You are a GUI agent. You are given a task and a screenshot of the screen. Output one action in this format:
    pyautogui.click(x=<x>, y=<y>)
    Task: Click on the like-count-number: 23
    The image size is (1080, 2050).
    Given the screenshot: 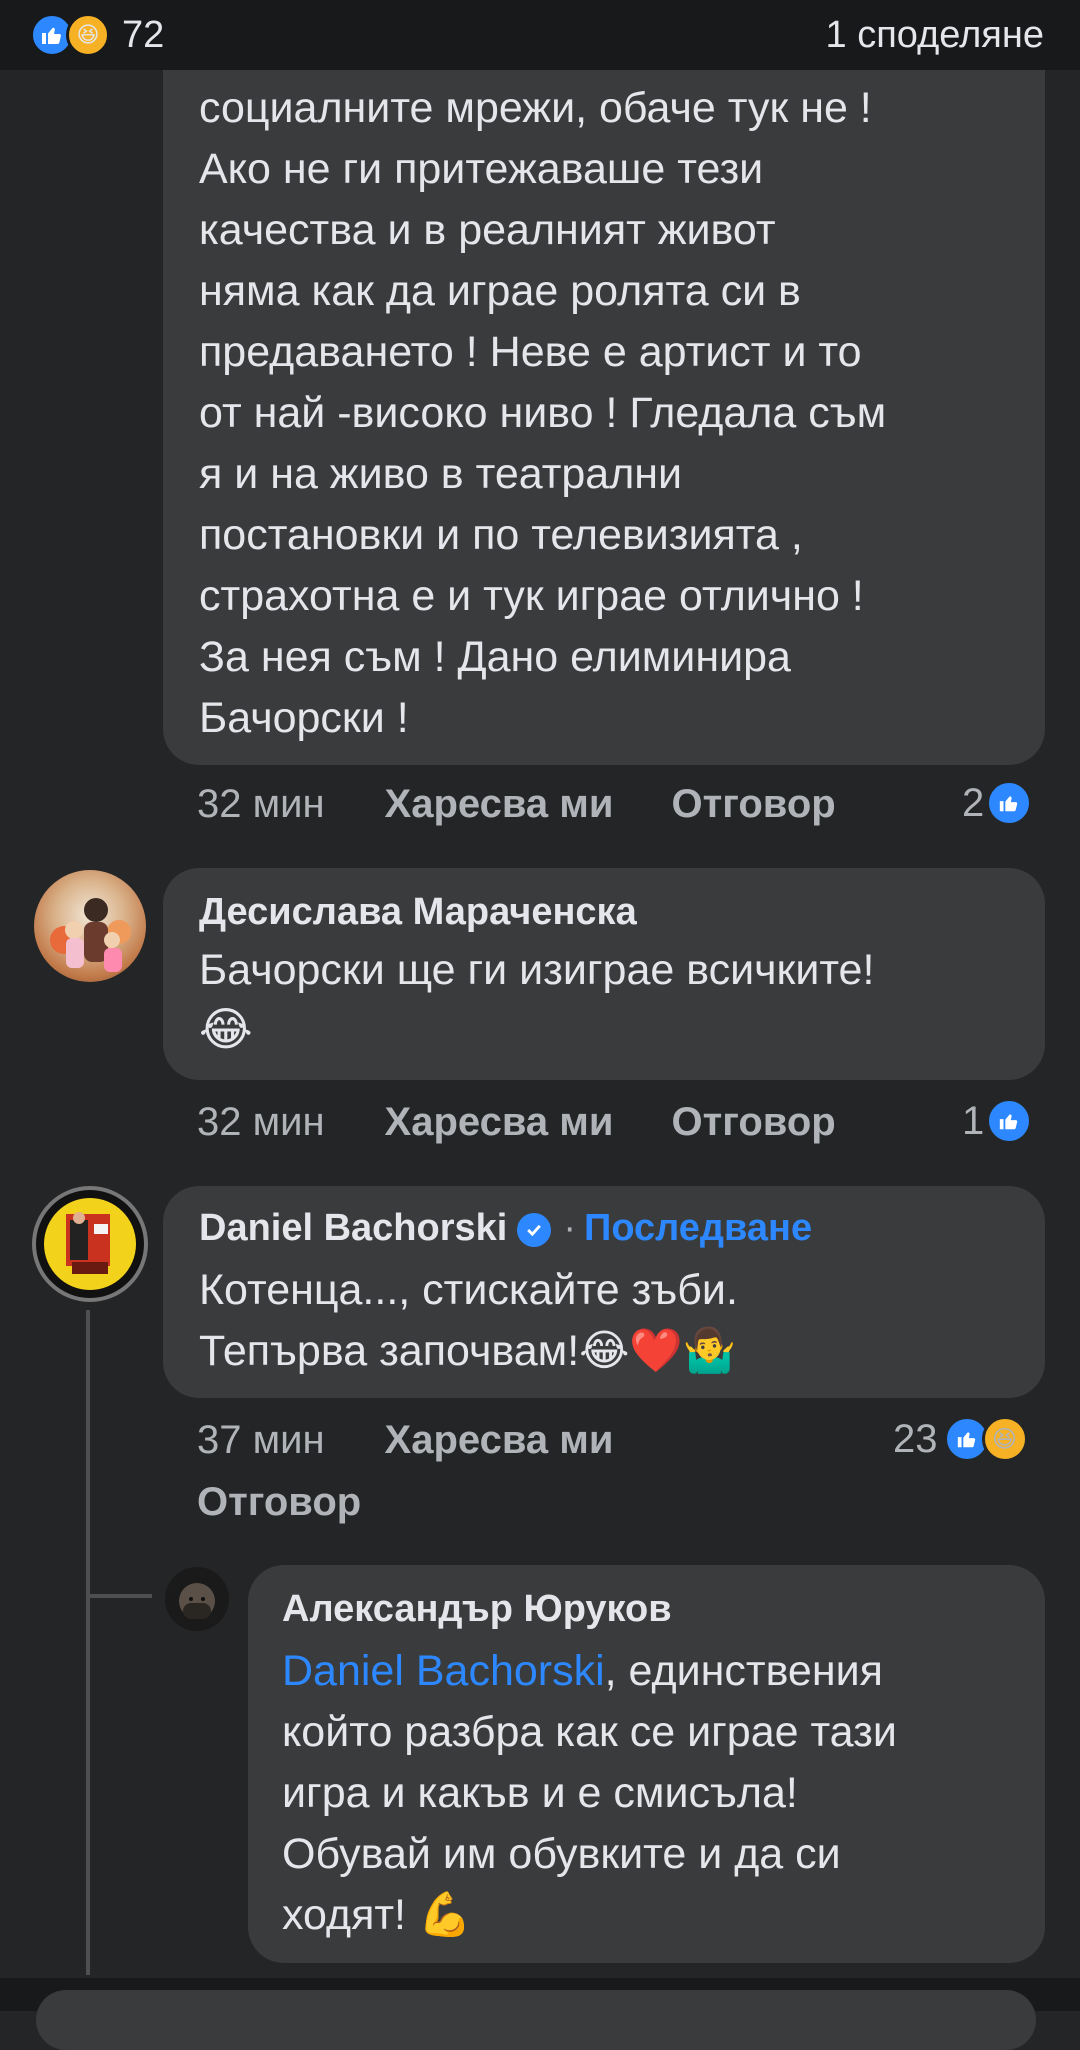 What is the action you would take?
    pyautogui.click(x=915, y=1438)
    